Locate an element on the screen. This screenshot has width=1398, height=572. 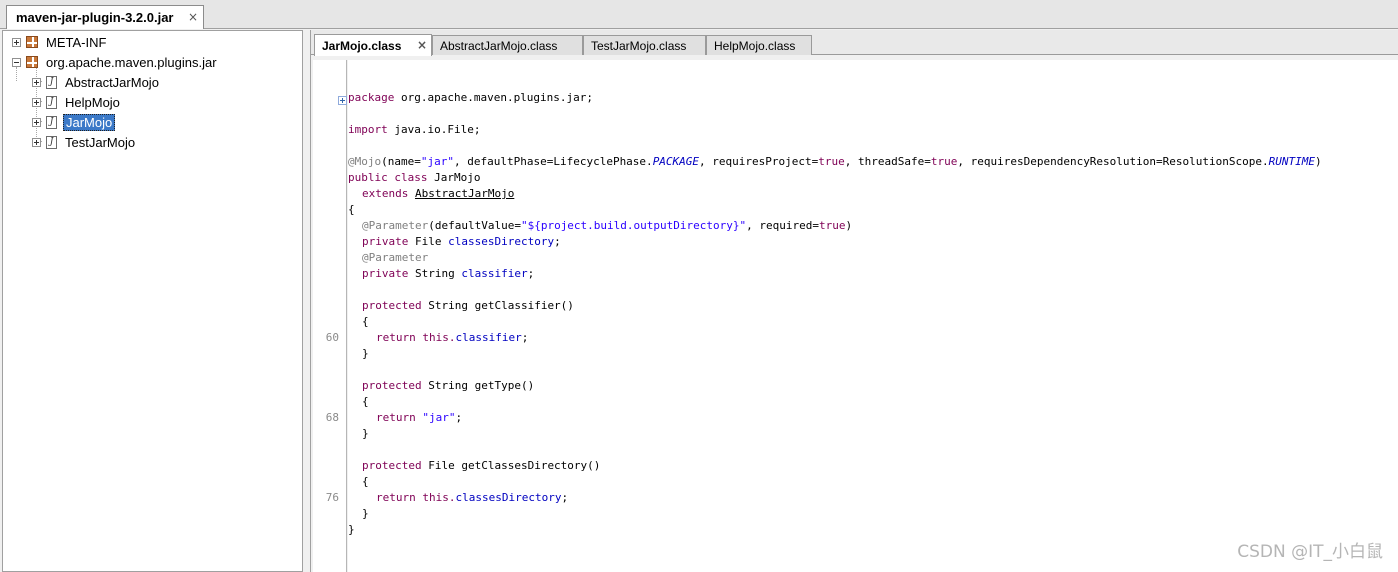
code-text: (defaultValue= is located at coordinates (474, 225).